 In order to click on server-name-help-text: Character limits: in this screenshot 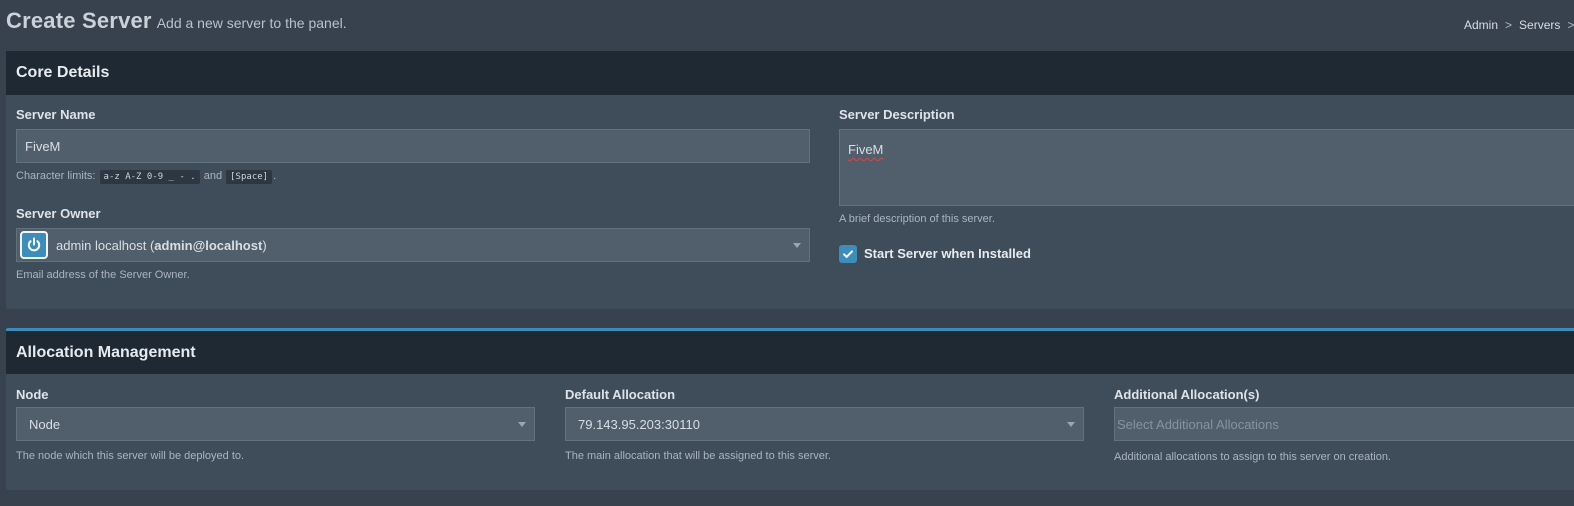, I will do `click(56, 176)`.